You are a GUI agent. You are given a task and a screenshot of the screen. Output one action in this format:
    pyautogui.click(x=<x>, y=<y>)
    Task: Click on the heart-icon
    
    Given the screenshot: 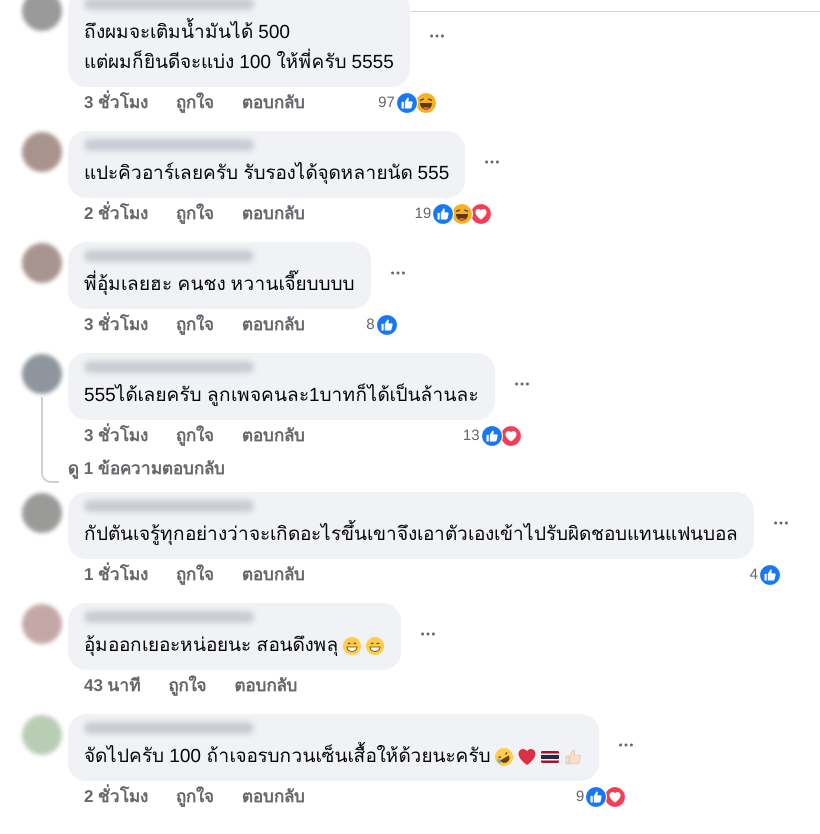 What is the action you would take?
    pyautogui.click(x=527, y=757)
    